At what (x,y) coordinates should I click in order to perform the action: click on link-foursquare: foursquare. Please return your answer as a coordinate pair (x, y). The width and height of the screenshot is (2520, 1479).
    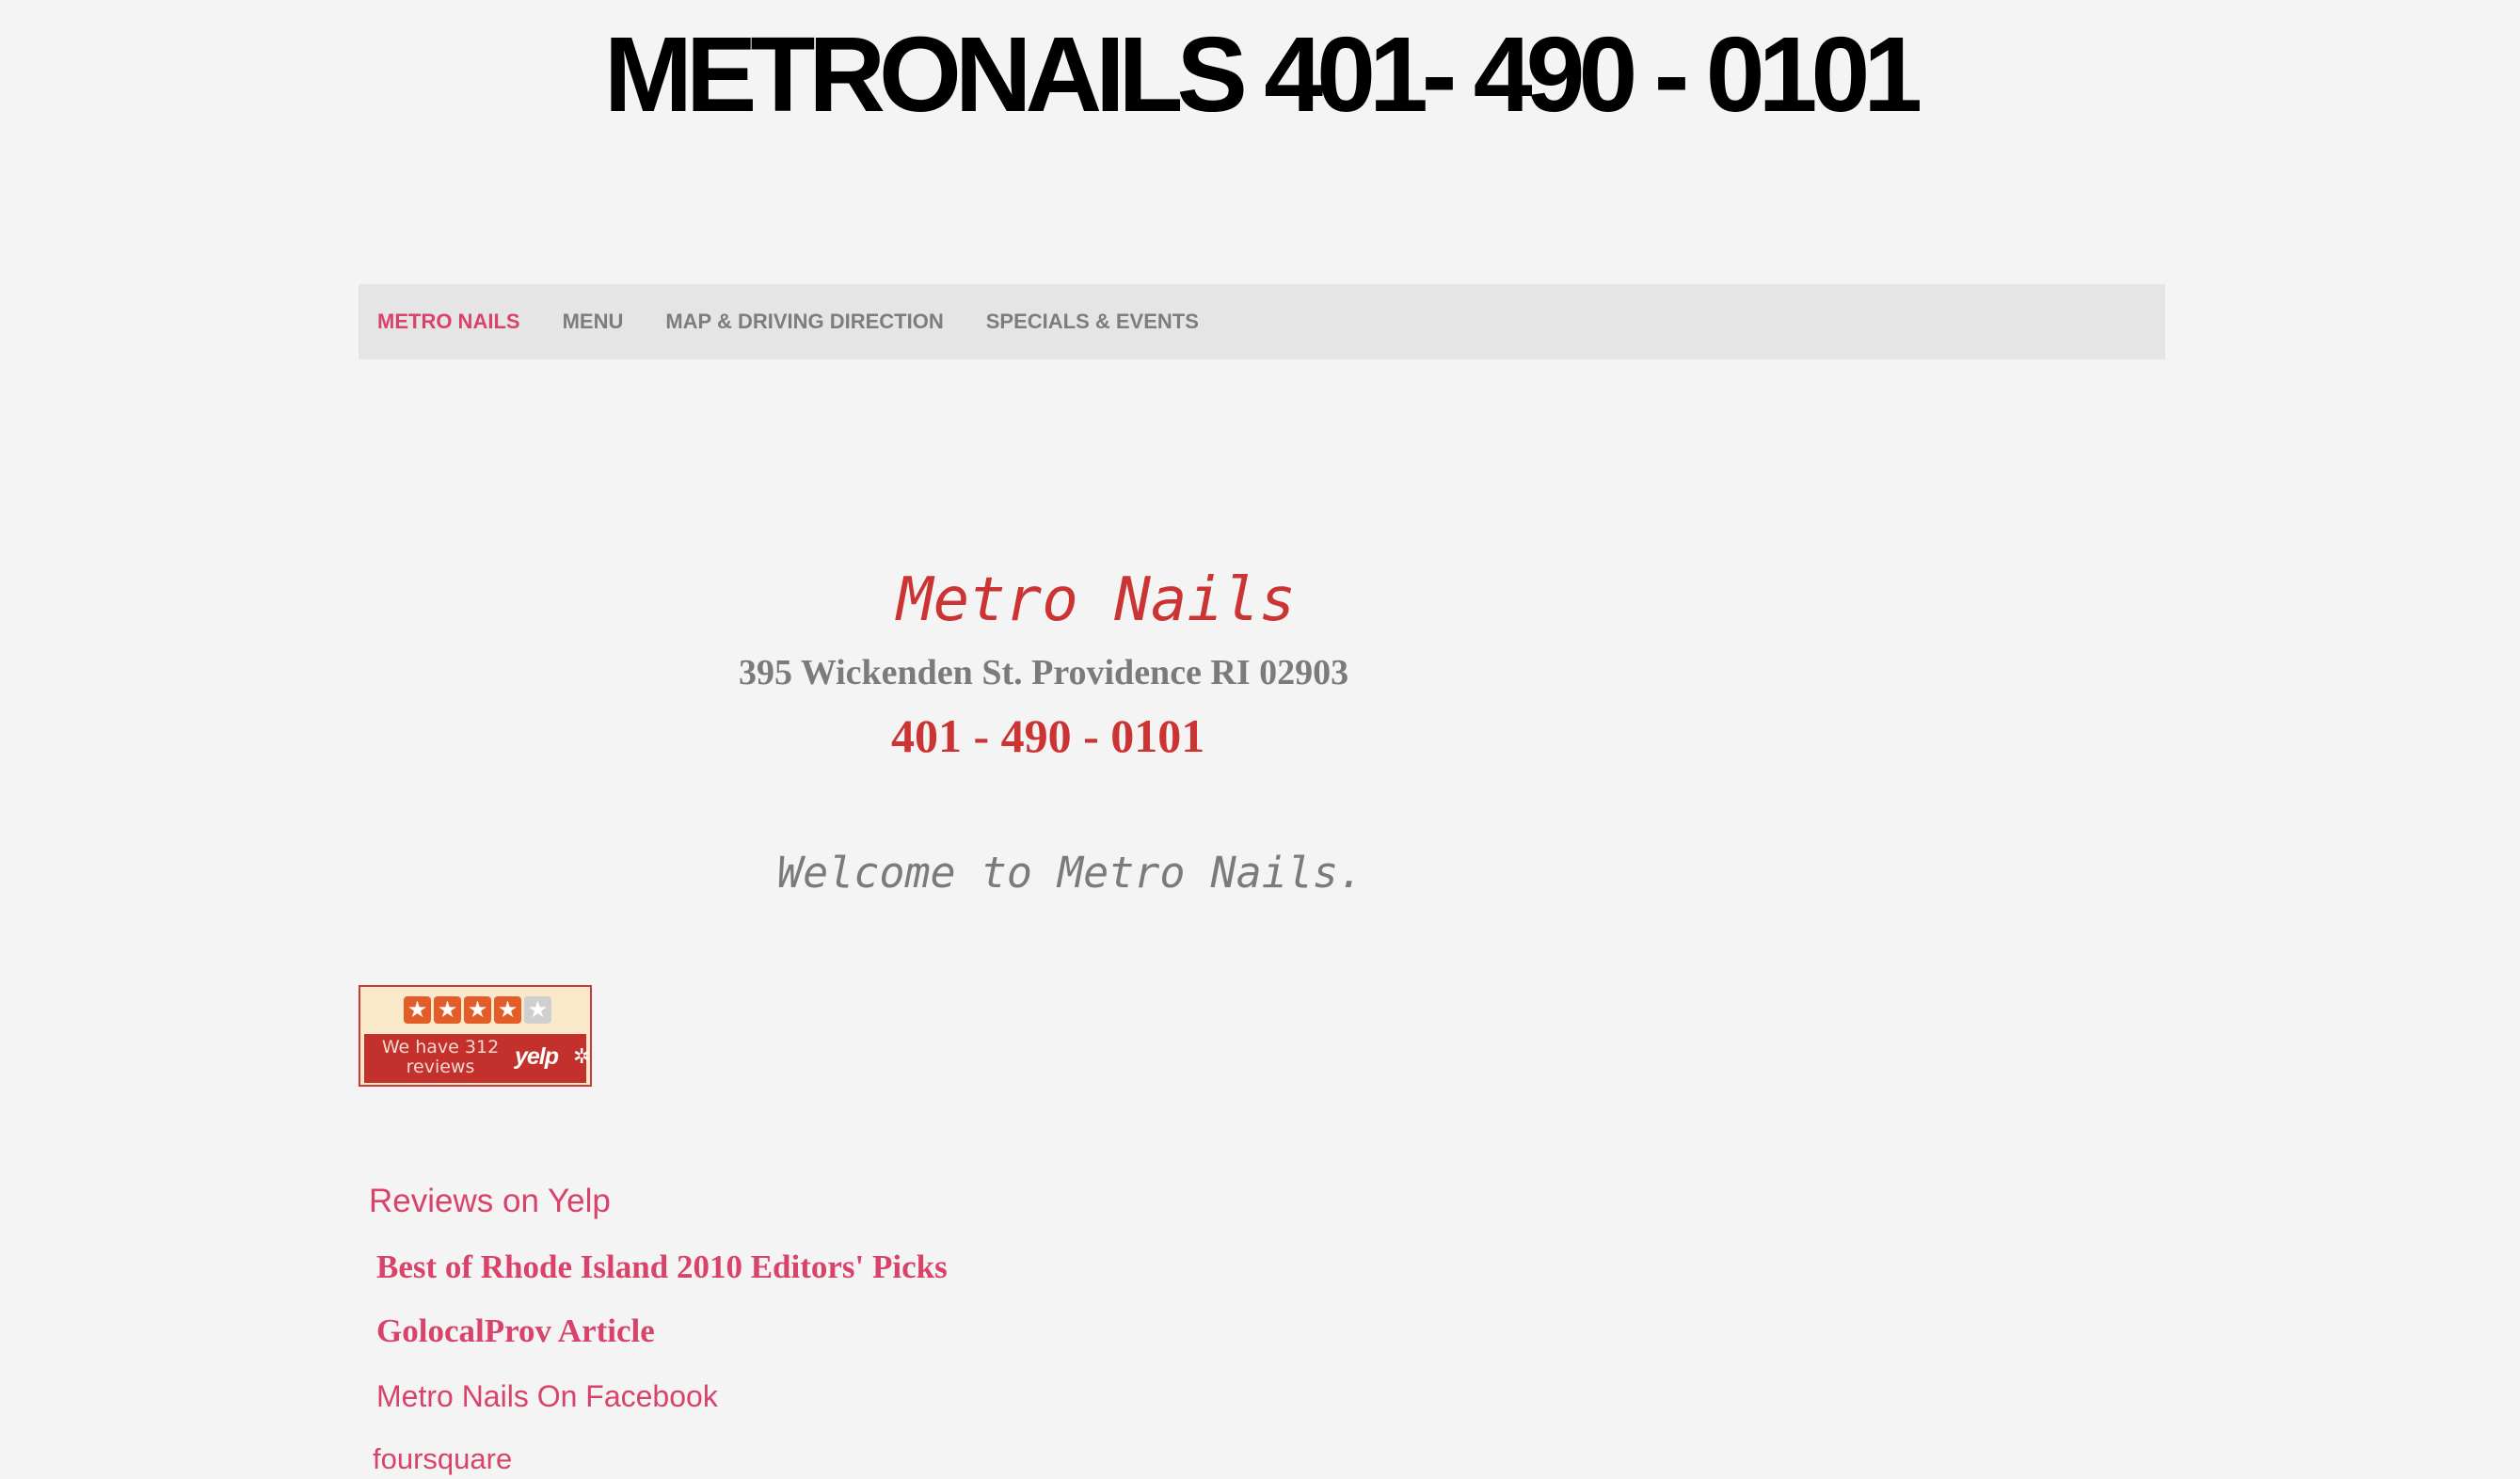
    Looking at the image, I should click on (442, 1459).